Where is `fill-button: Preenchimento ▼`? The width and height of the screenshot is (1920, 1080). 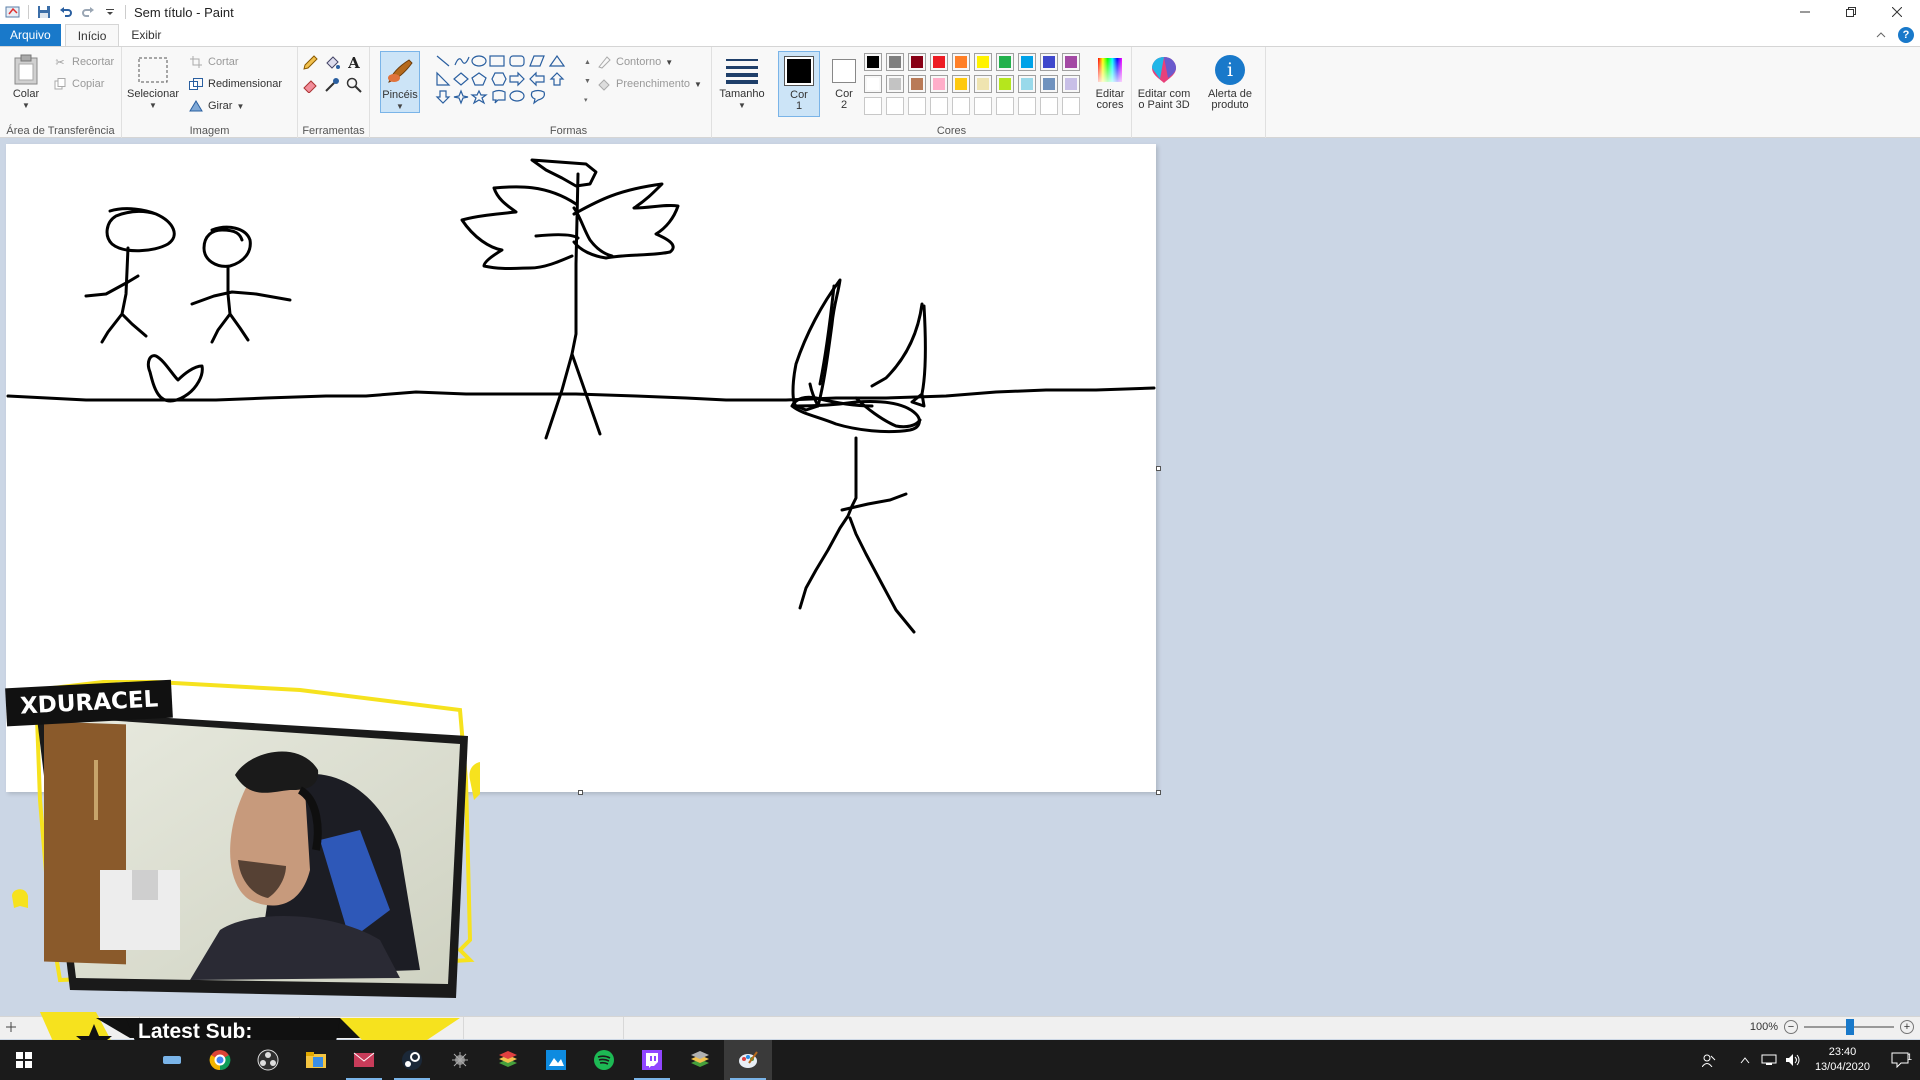
fill-button: Preenchimento ▼ is located at coordinates (649, 84).